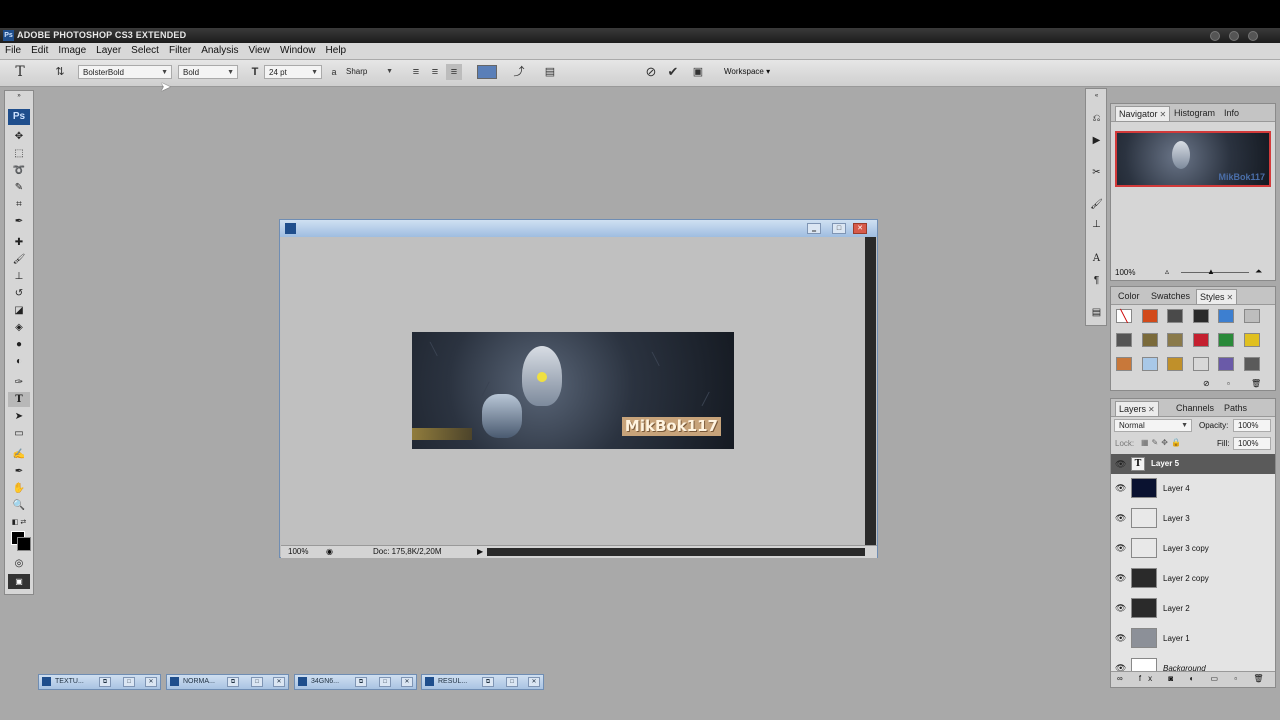 The height and width of the screenshot is (720, 1280). I want to click on menu-edit: Edit, so click(39, 51).